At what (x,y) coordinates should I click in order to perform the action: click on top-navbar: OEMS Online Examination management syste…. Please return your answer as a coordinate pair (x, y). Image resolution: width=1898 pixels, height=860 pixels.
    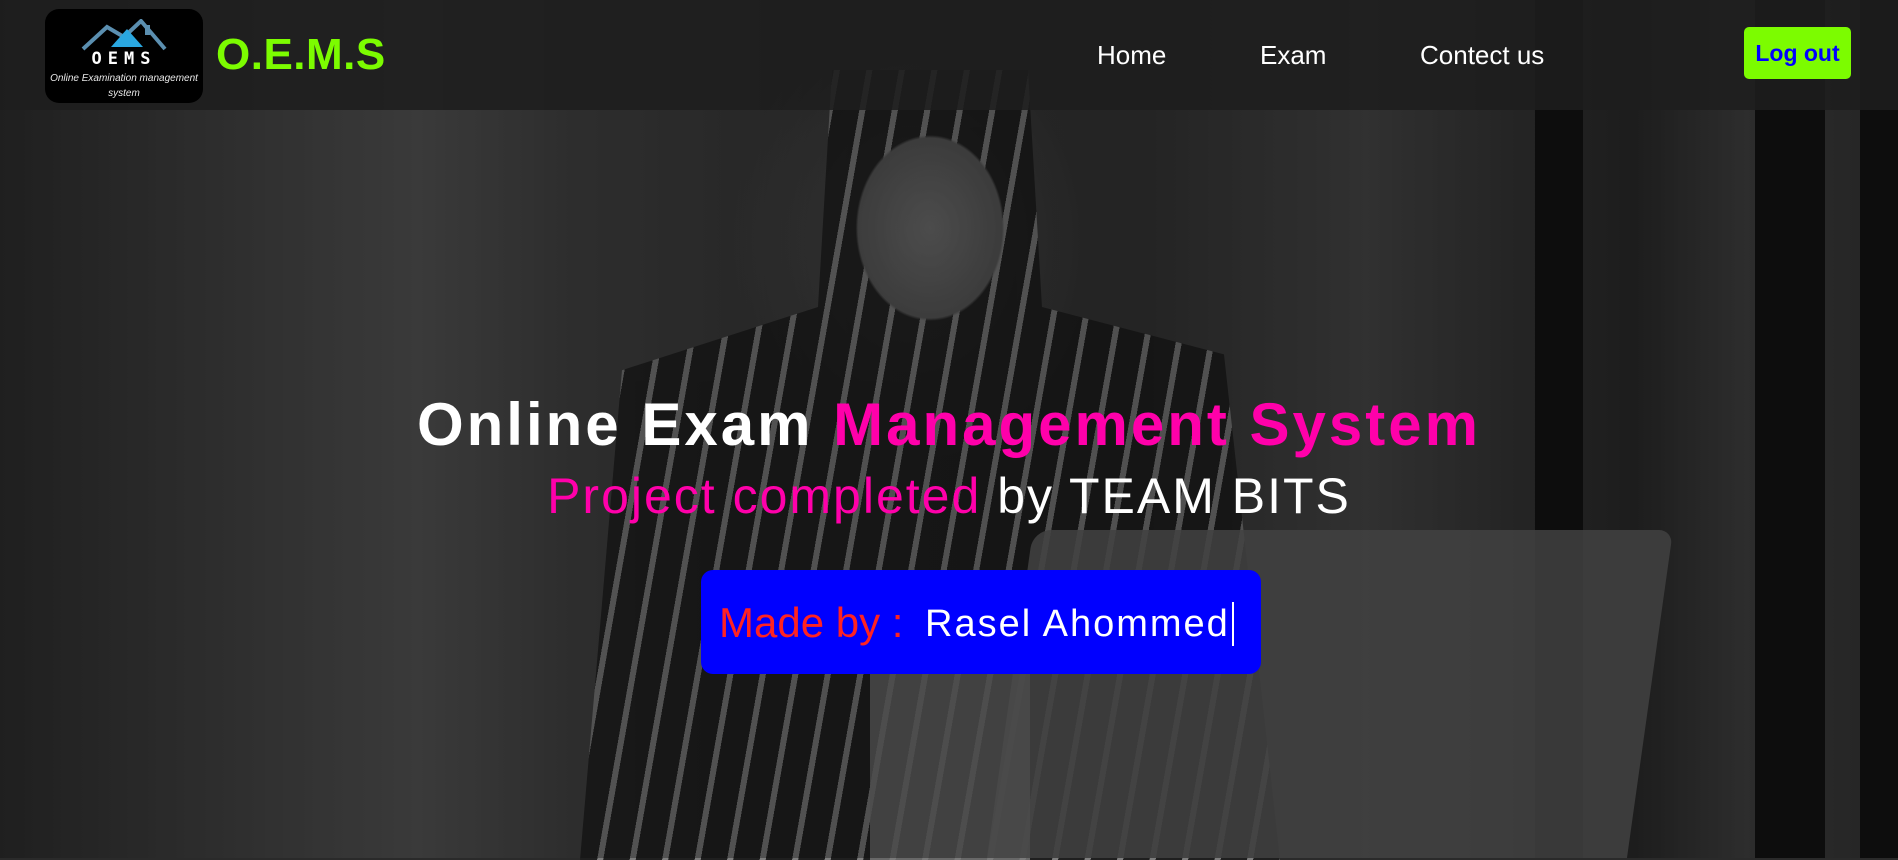
    Looking at the image, I should click on (949, 55).